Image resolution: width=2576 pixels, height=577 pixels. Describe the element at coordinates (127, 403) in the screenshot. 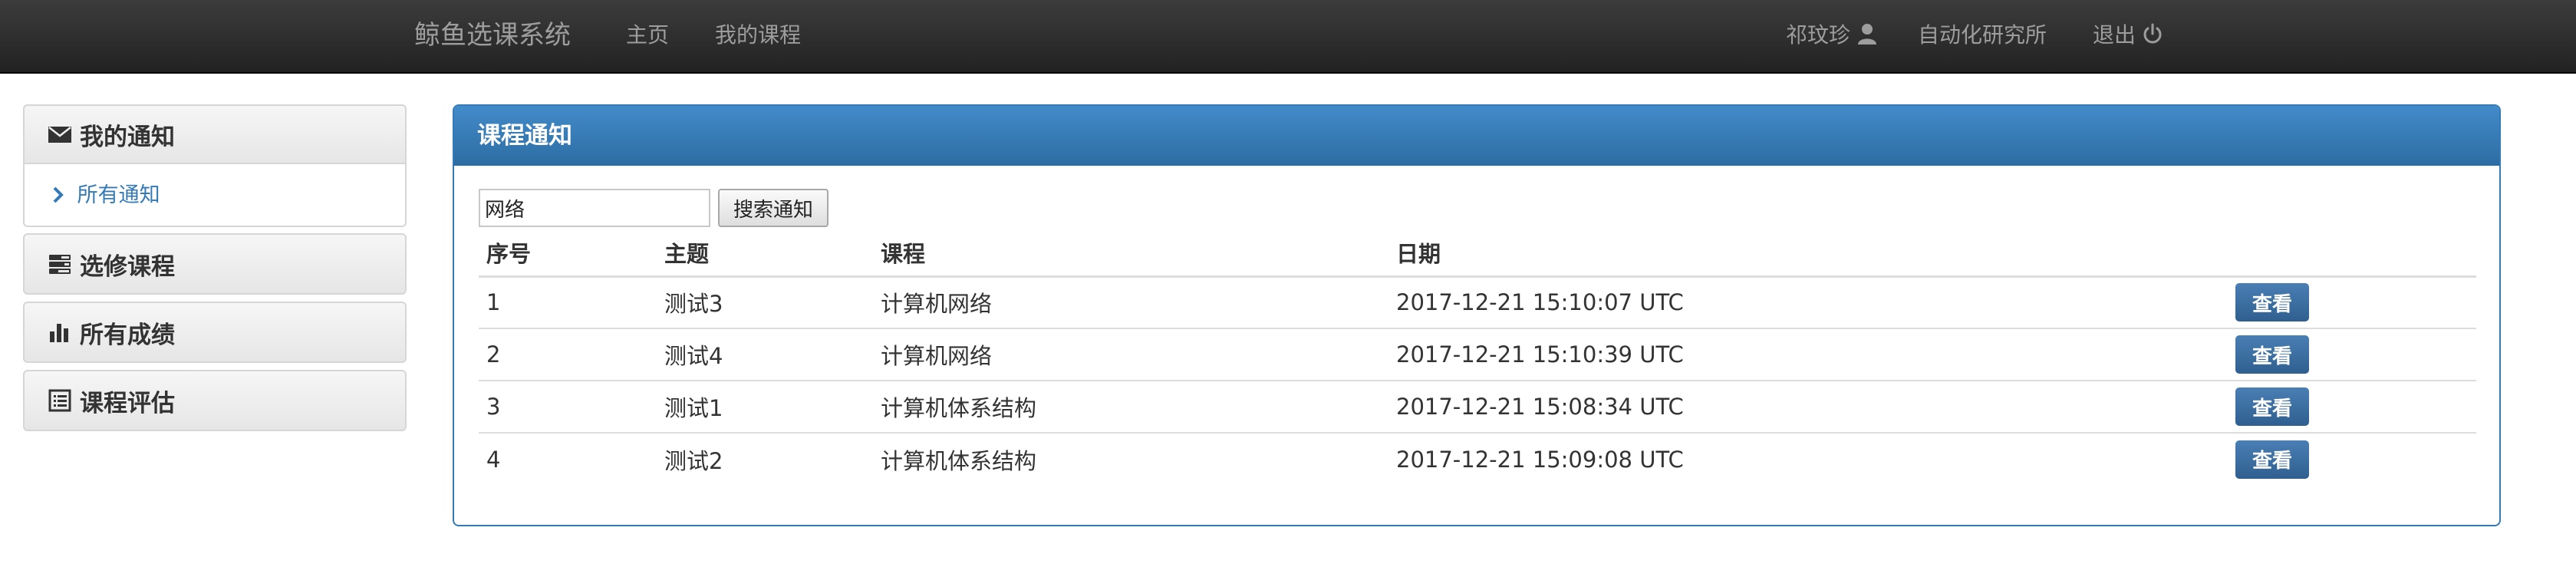

I see `sidebar-item-label: 课程评估` at that location.